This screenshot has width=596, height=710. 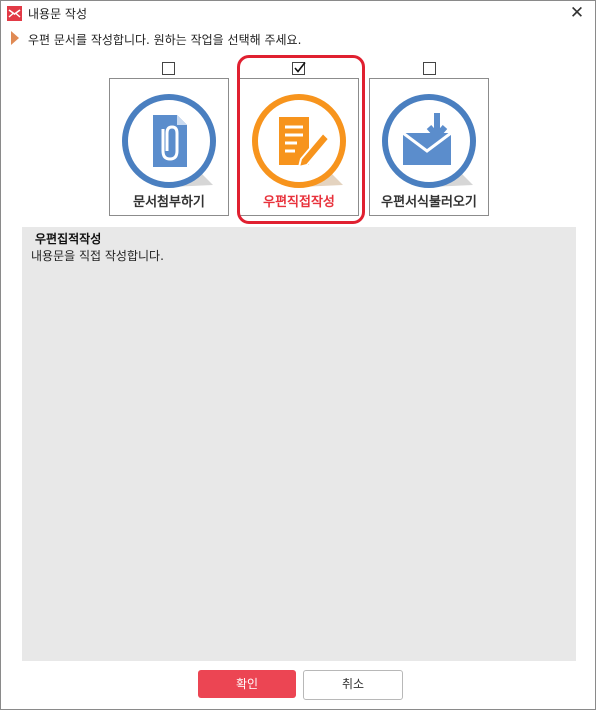 What do you see at coordinates (165, 40) in the screenshot?
I see `instruction-text: 우편 문서를 작성합니다. 원하는 작업을 선택해 주세요.` at bounding box center [165, 40].